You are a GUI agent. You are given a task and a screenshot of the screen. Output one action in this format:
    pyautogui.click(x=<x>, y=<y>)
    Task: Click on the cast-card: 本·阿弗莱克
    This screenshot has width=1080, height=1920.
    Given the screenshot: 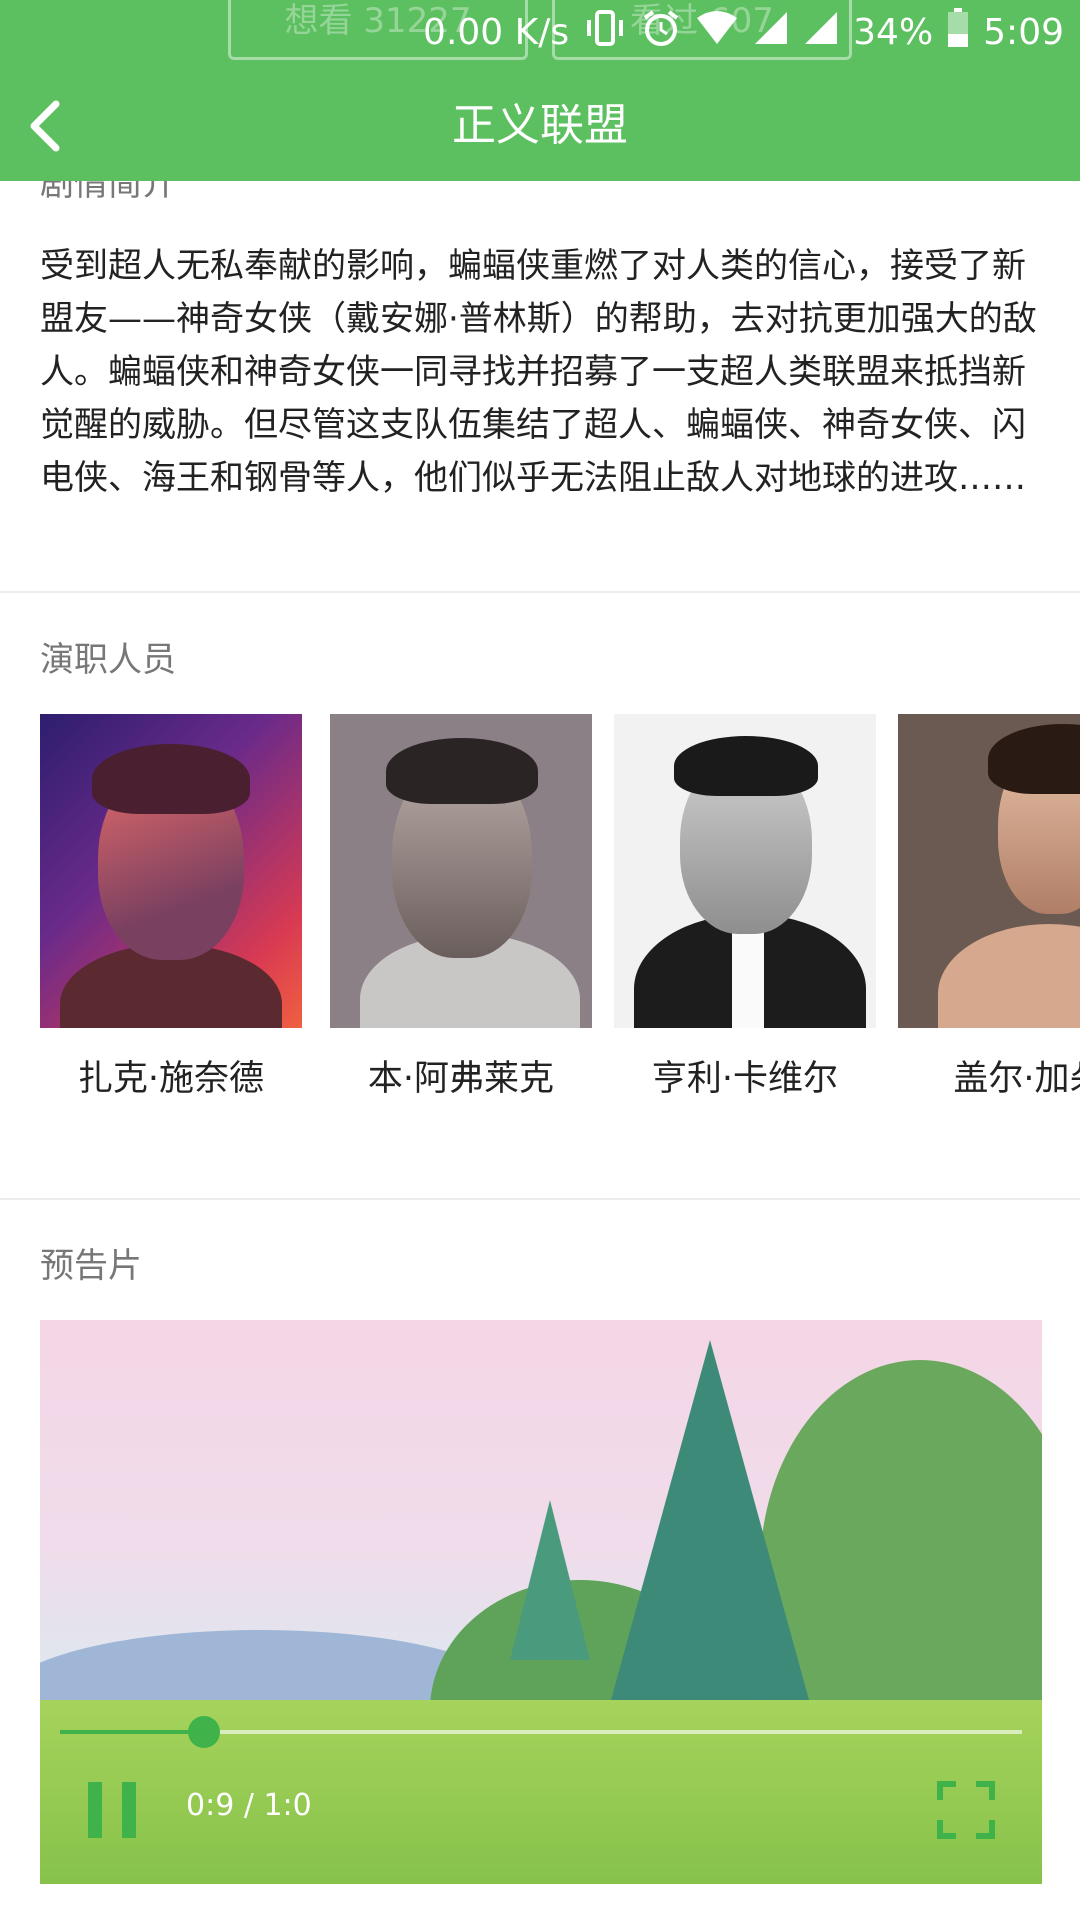 What is the action you would take?
    pyautogui.click(x=461, y=907)
    